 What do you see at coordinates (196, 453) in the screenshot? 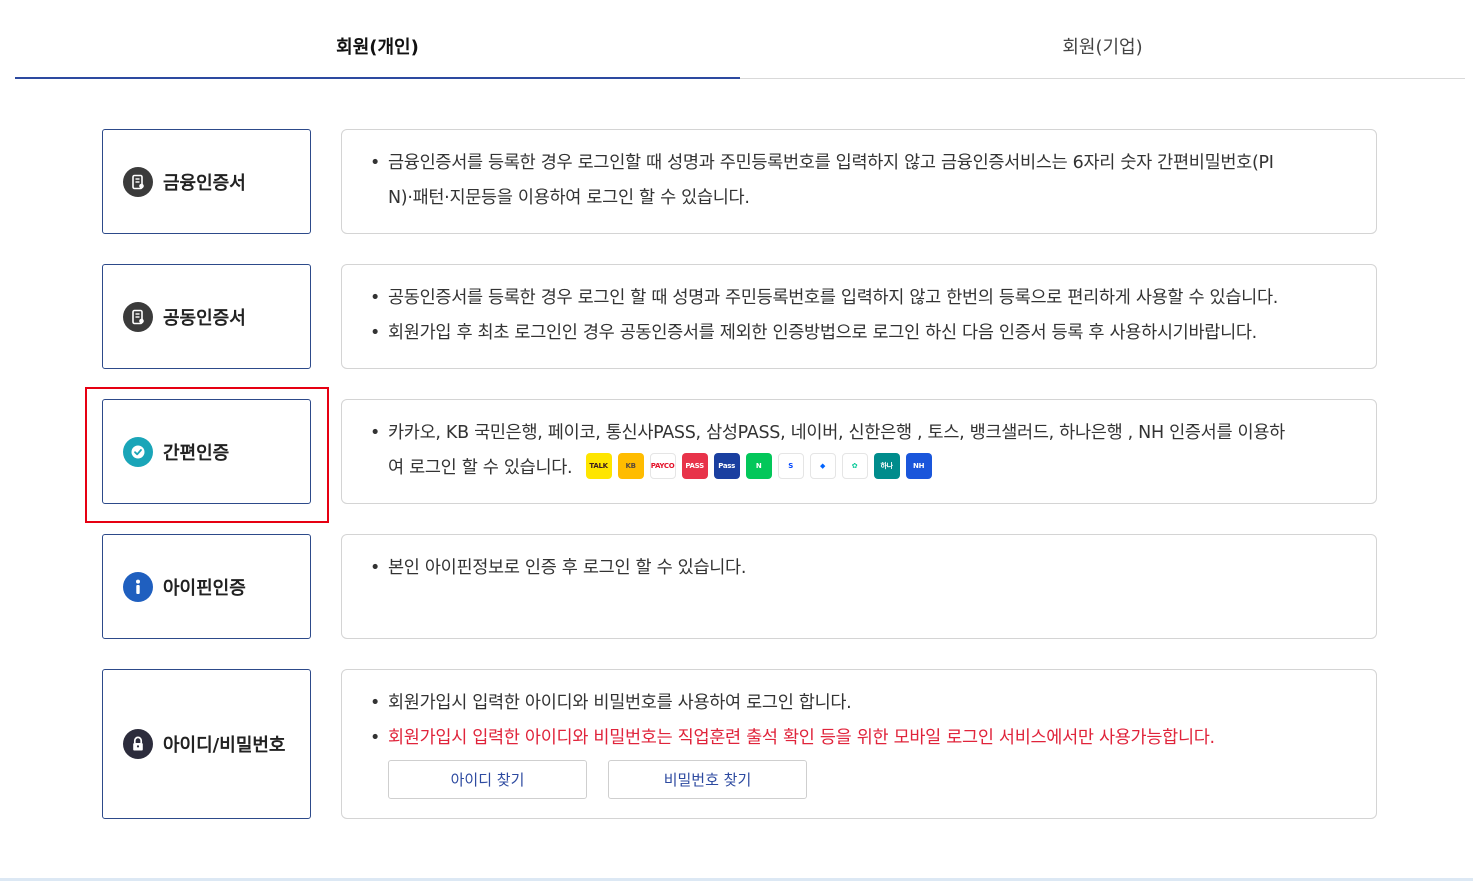
I see `method-label: 간편인증` at bounding box center [196, 453].